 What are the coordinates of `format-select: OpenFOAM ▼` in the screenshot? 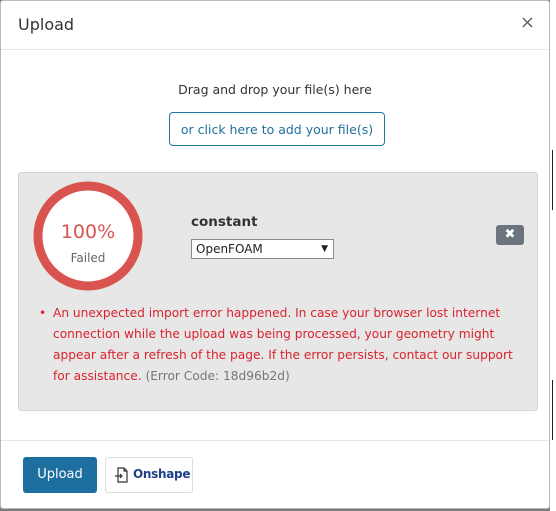 It's located at (262, 249).